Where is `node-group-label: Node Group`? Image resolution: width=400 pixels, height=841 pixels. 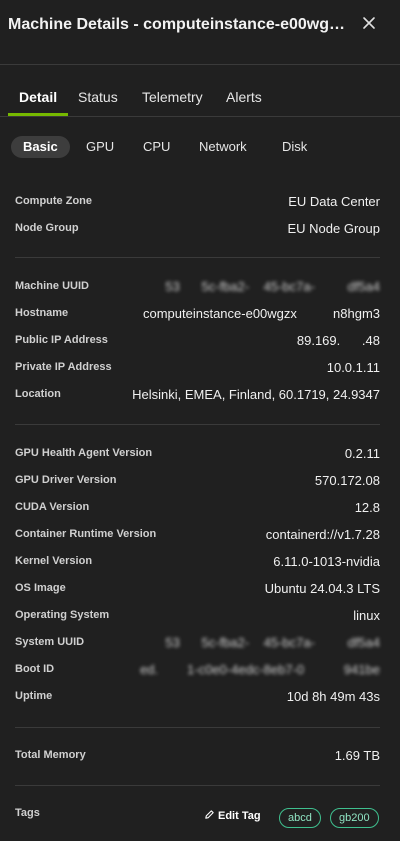 node-group-label: Node Group is located at coordinates (47, 228).